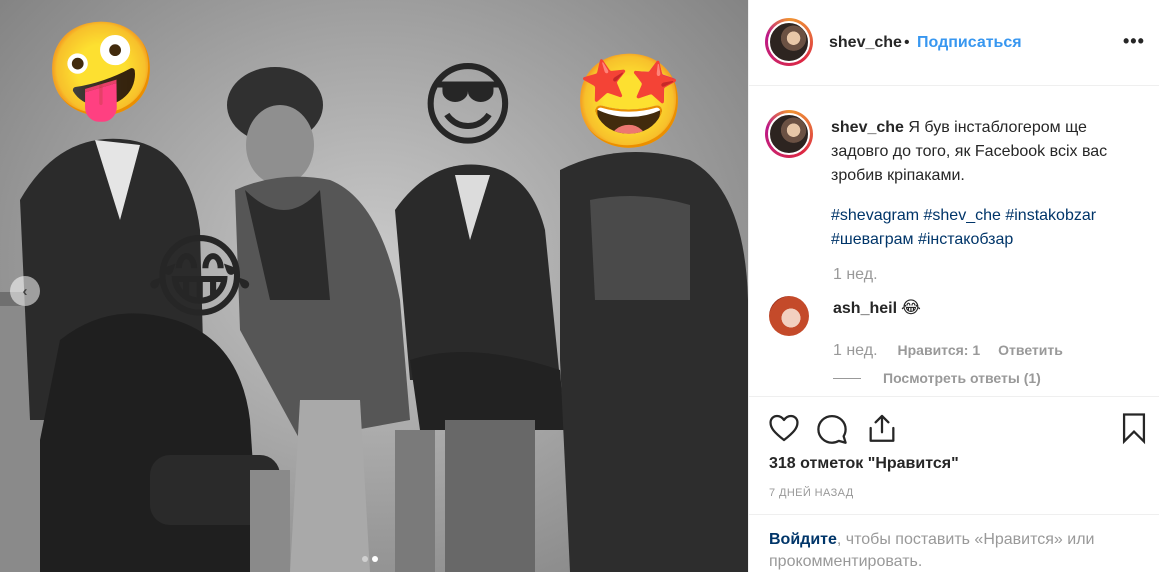 The height and width of the screenshot is (572, 1159). Describe the element at coordinates (375, 559) in the screenshot. I see `carousel-dot-2-active` at that location.